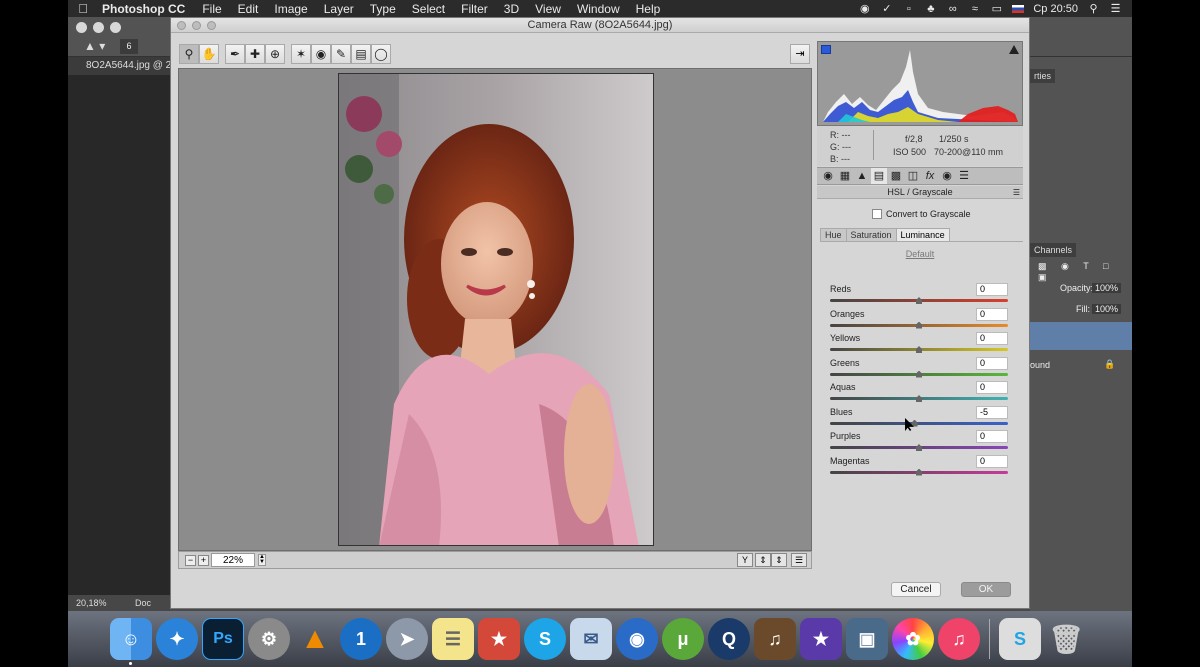  What do you see at coordinates (800, 54) in the screenshot?
I see `open-preferences-icon: ⇥` at bounding box center [800, 54].